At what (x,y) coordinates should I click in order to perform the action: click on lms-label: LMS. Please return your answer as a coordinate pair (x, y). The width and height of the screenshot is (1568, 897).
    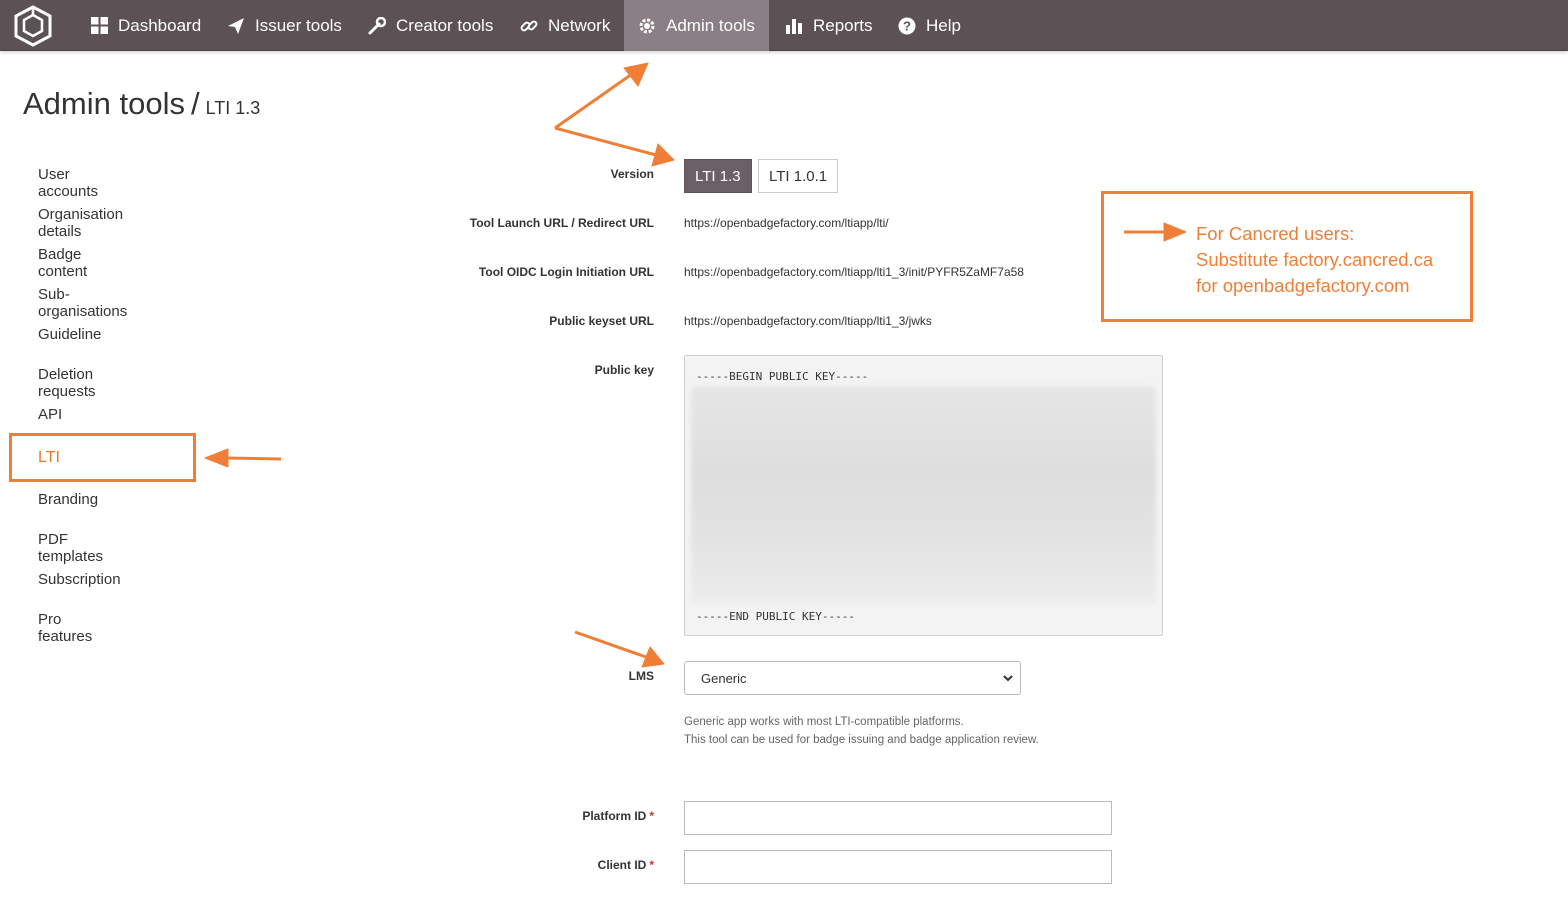
    Looking at the image, I should click on (641, 676).